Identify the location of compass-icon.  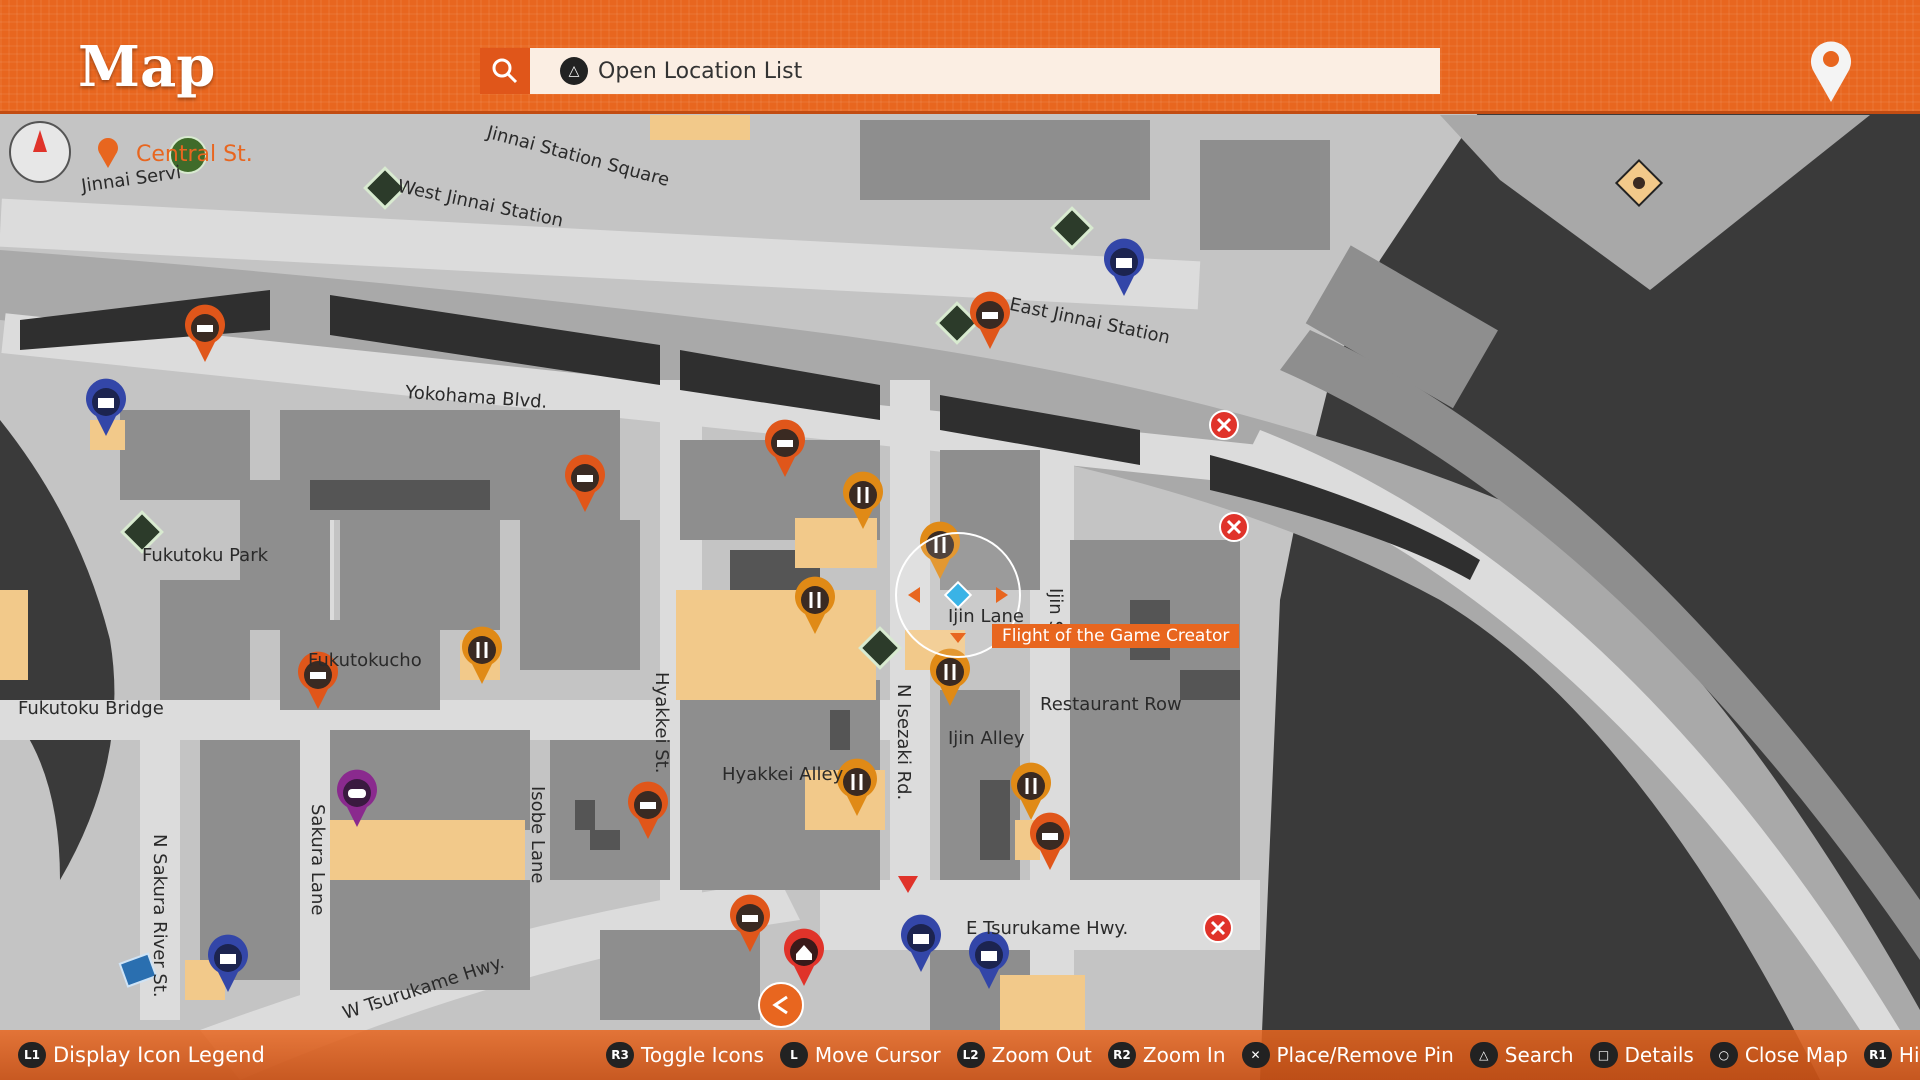
(40, 152).